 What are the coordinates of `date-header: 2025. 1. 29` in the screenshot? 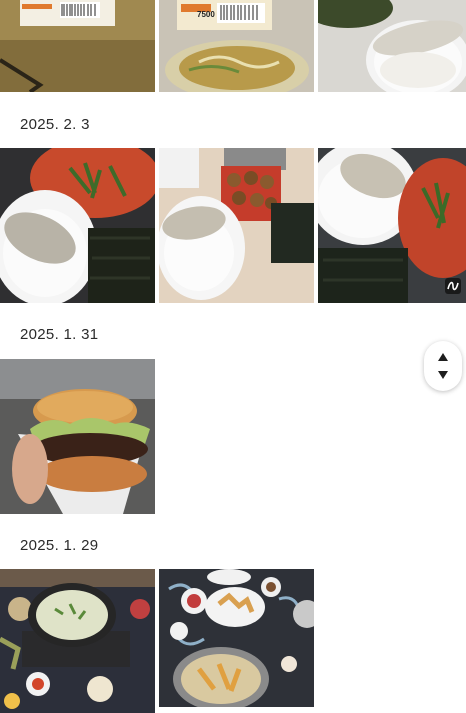 It's located at (59, 545).